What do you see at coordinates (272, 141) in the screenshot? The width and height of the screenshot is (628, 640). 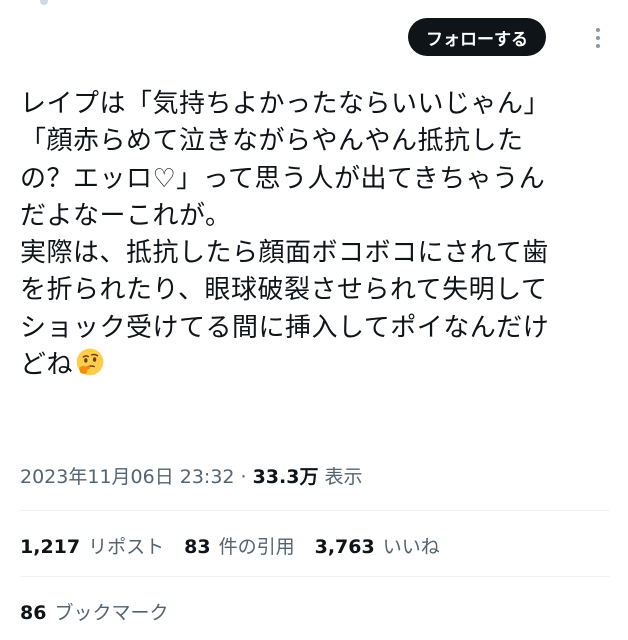 I see `tweet-line: 「顔赤らめて泣きながらやんやん抵抗した` at bounding box center [272, 141].